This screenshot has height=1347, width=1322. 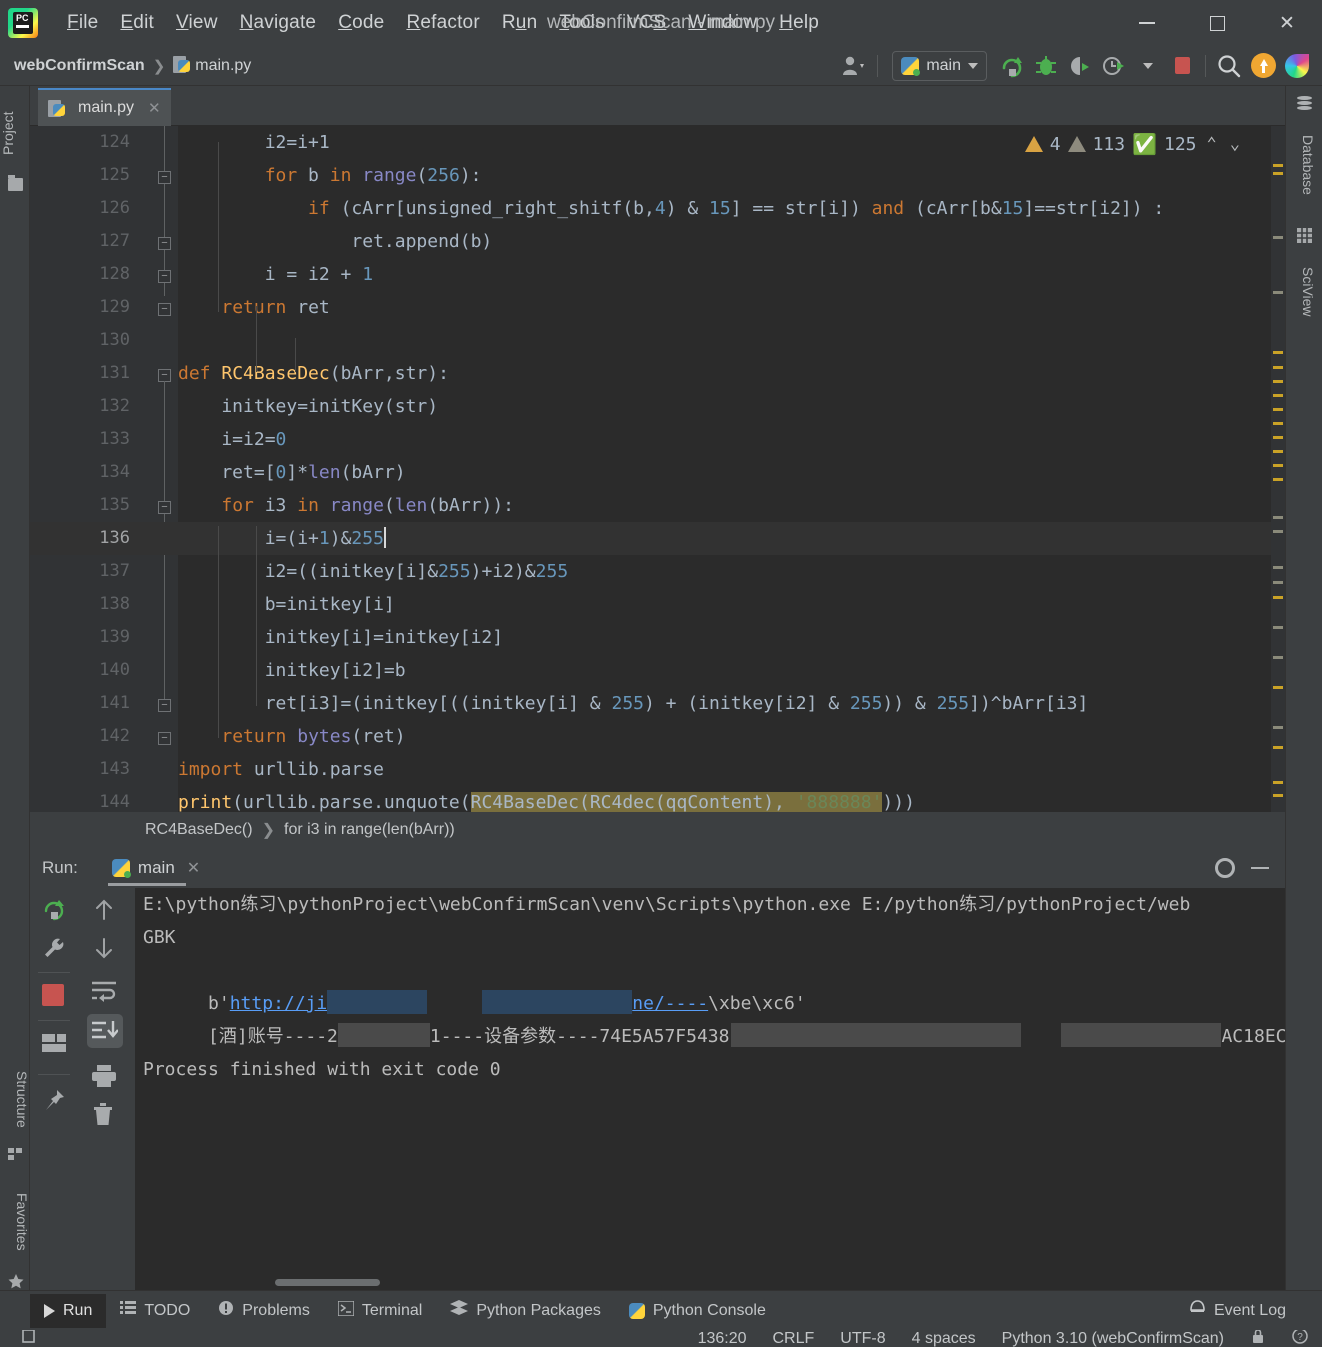 I want to click on breadcrumb-nav: webConfirmScan ❯ main.py, so click(x=132, y=65).